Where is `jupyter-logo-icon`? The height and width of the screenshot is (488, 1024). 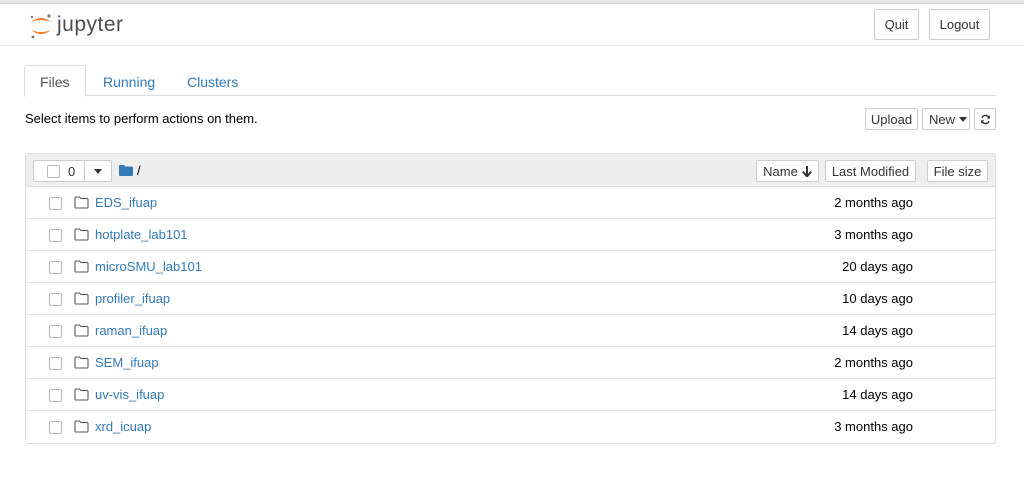 jupyter-logo-icon is located at coordinates (40, 26).